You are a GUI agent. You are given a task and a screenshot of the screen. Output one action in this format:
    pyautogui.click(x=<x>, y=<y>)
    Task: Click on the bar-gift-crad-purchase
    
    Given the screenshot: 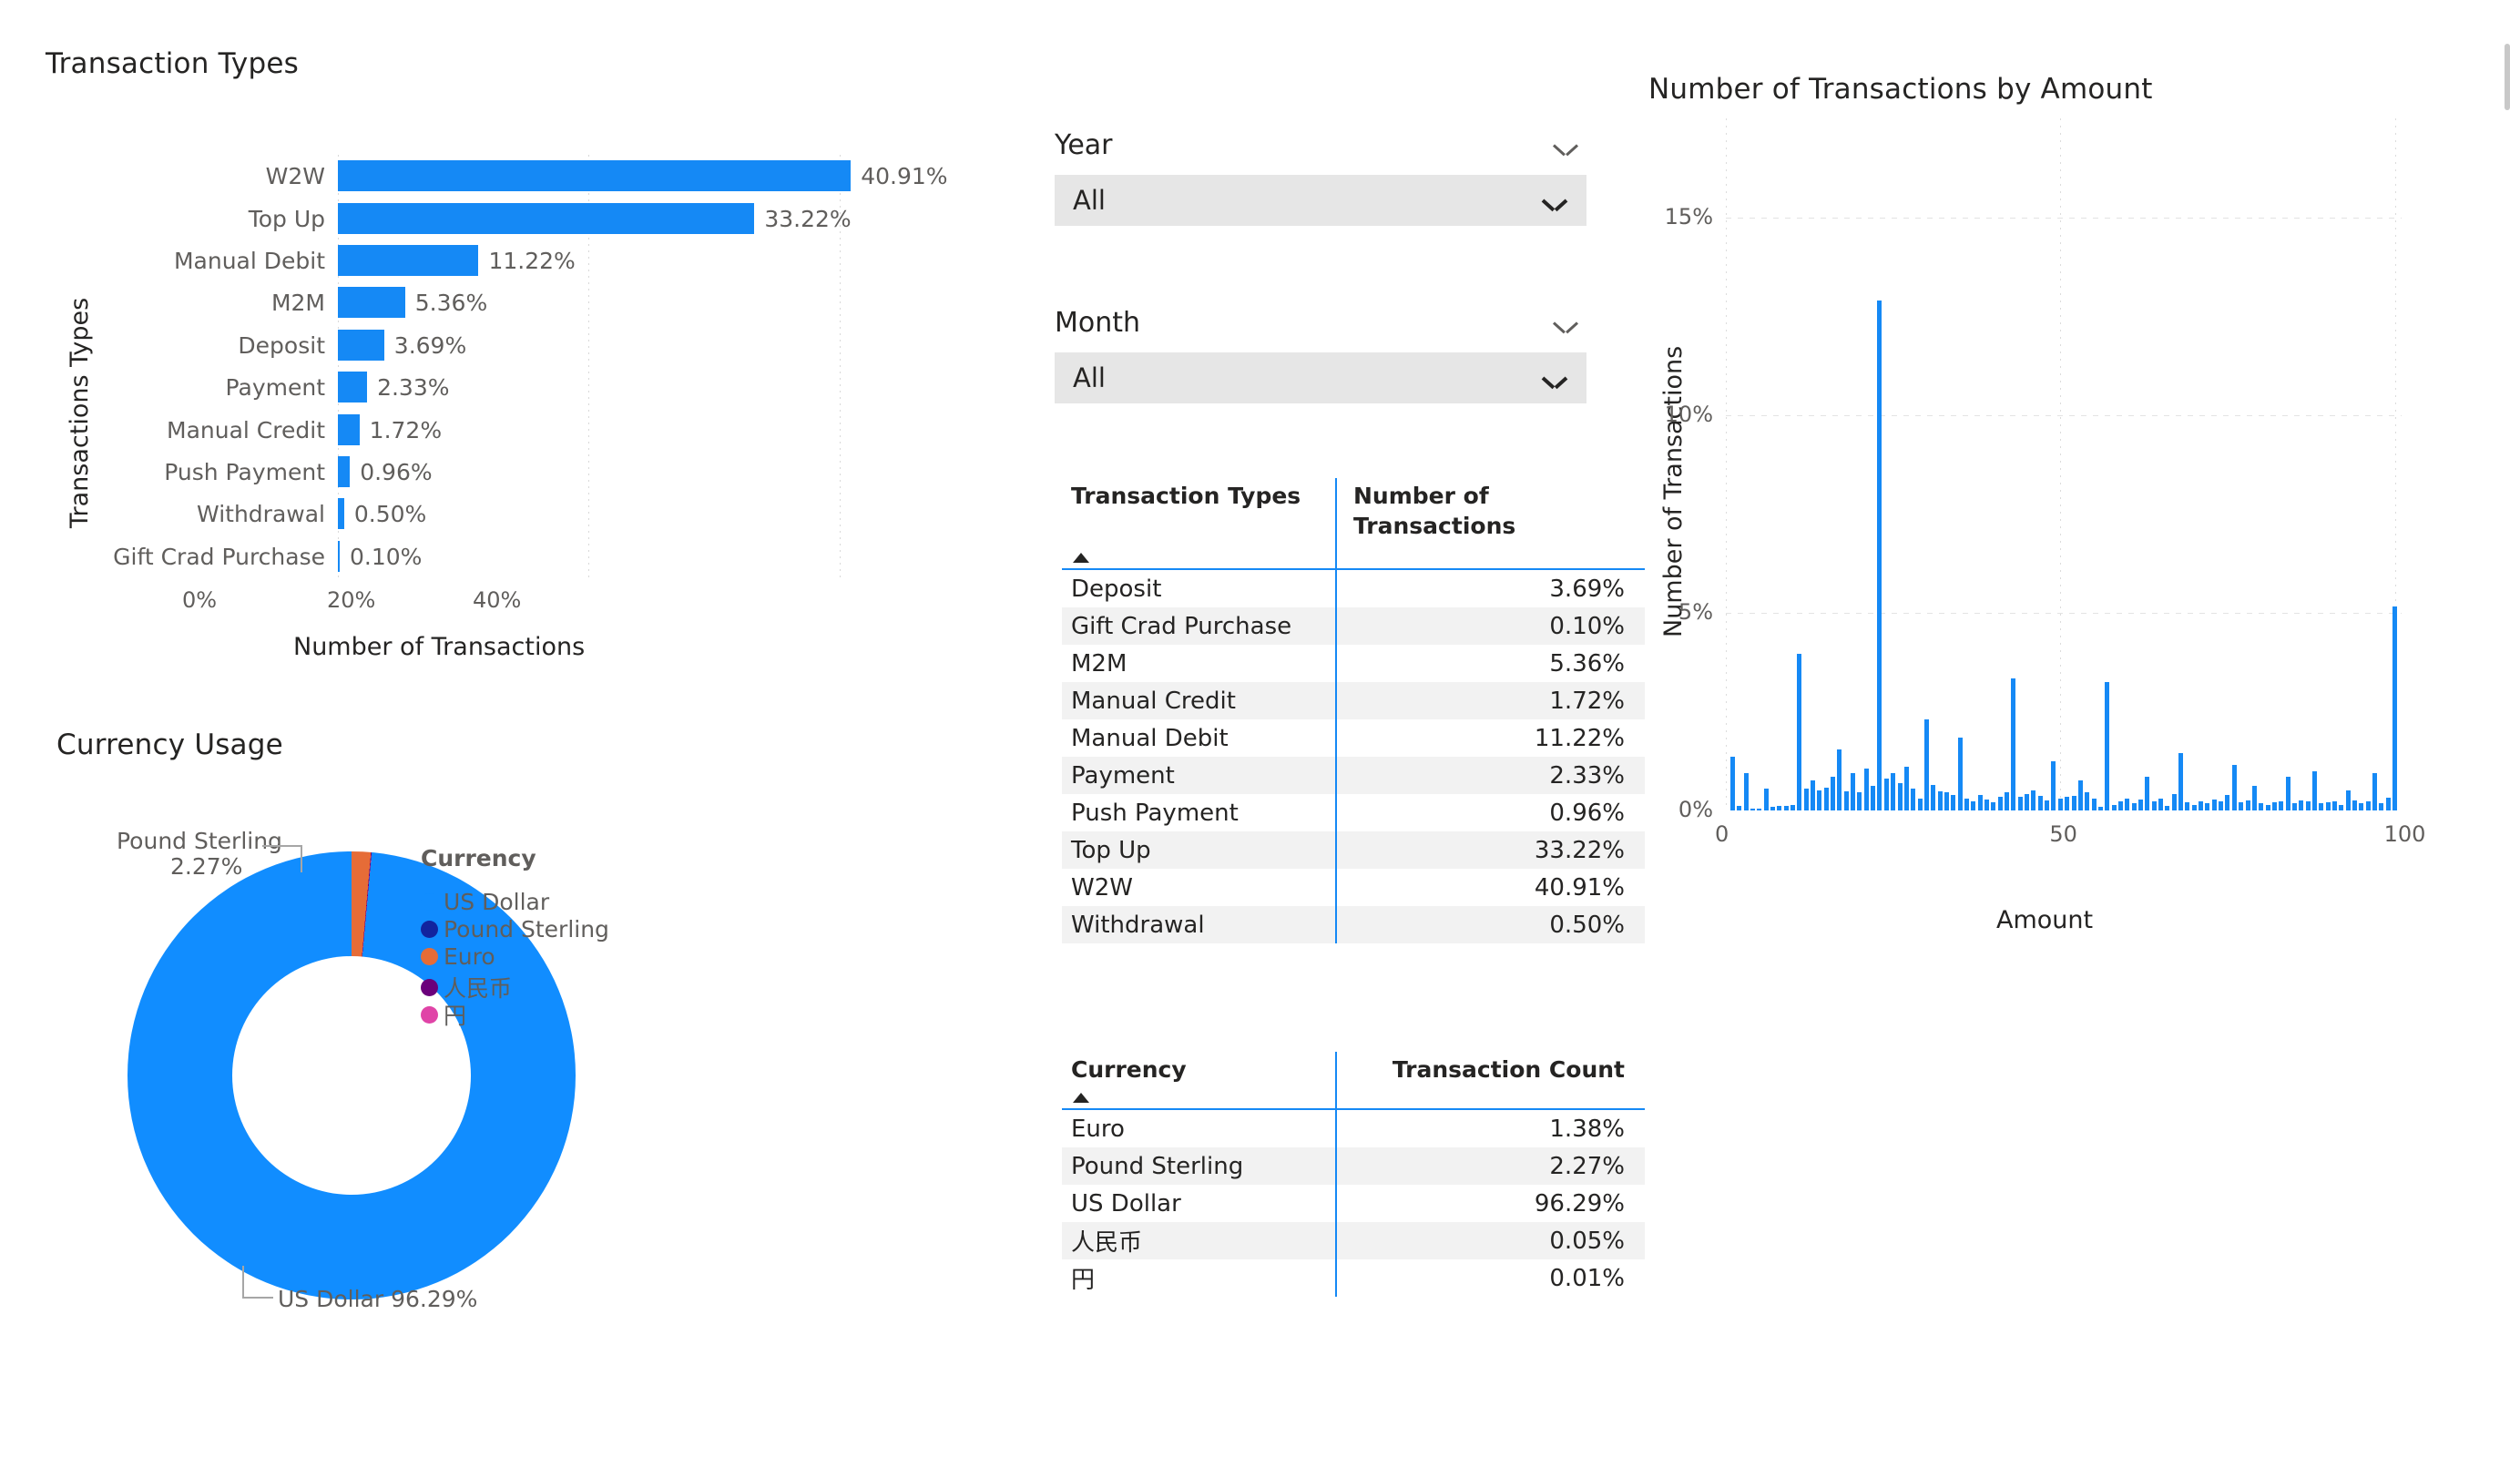 What is the action you would take?
    pyautogui.click(x=339, y=556)
    